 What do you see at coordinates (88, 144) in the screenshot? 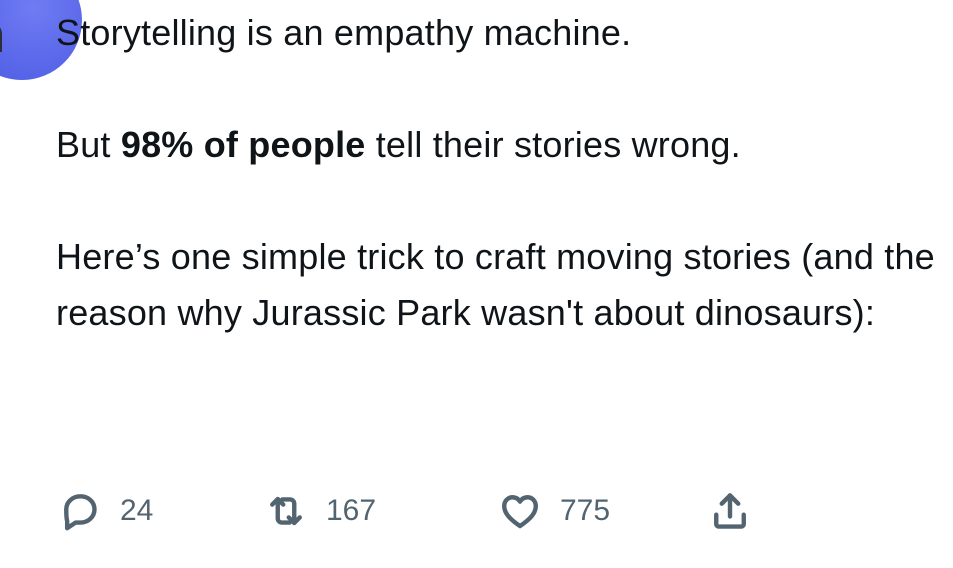
I see `tweet-paragraph-2-prefix: But` at bounding box center [88, 144].